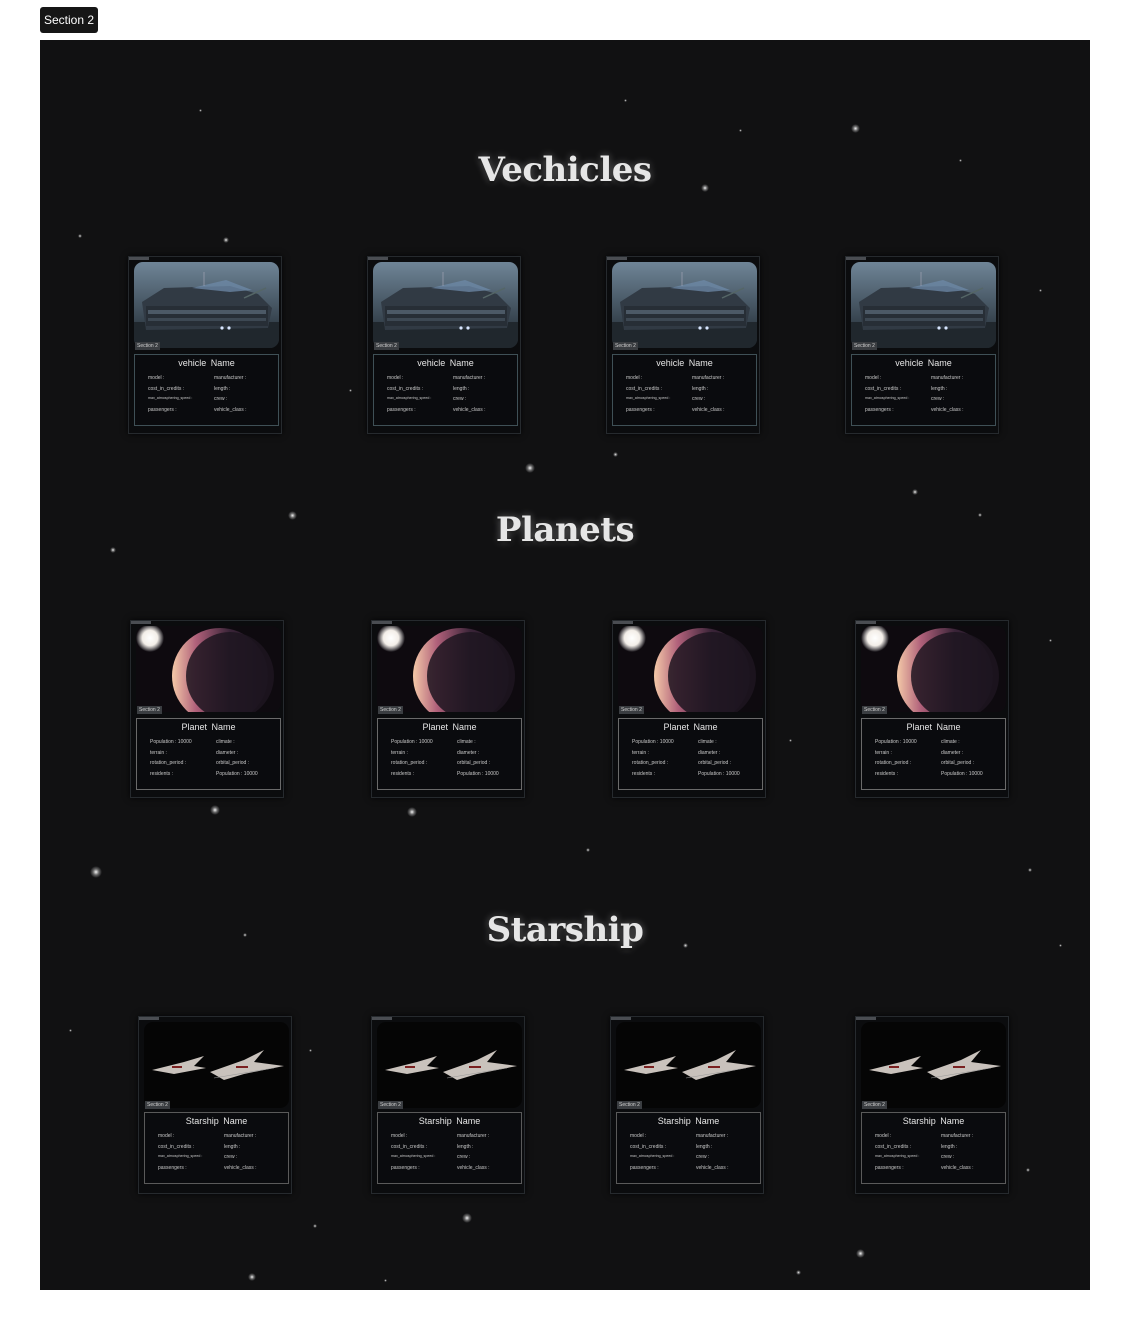 The width and height of the screenshot is (1130, 1331). I want to click on planets-heading: Planets, so click(565, 530).